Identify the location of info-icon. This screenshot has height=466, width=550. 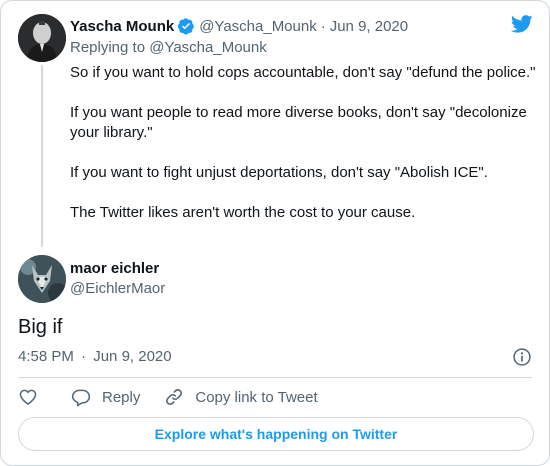
(522, 357).